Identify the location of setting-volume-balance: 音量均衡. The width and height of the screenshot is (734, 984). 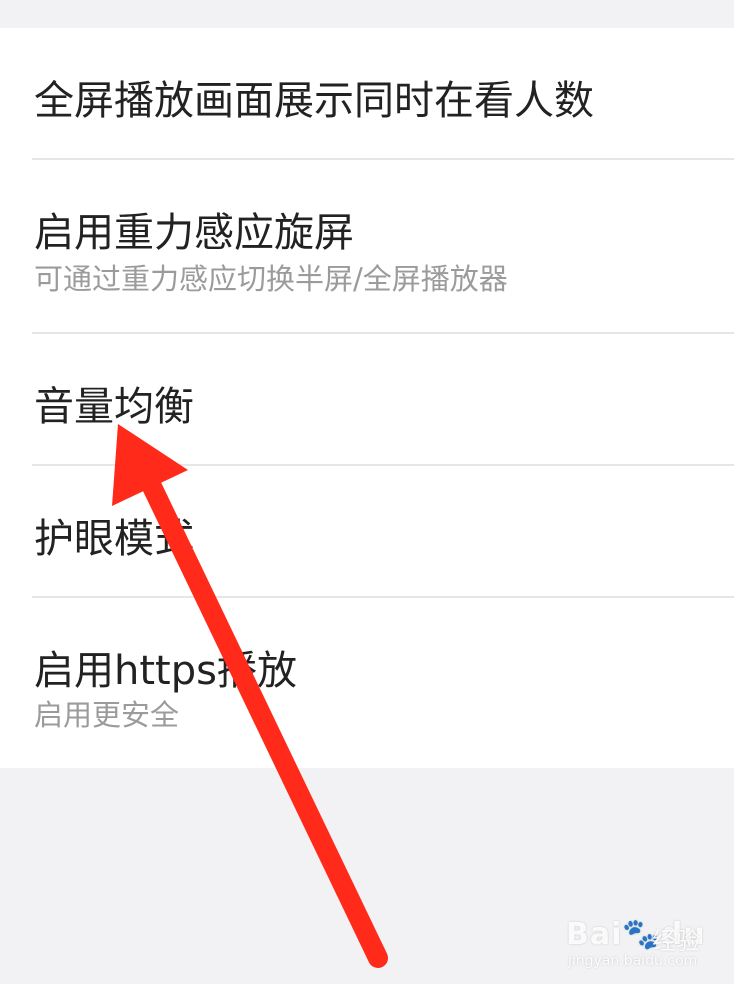
(367, 399).